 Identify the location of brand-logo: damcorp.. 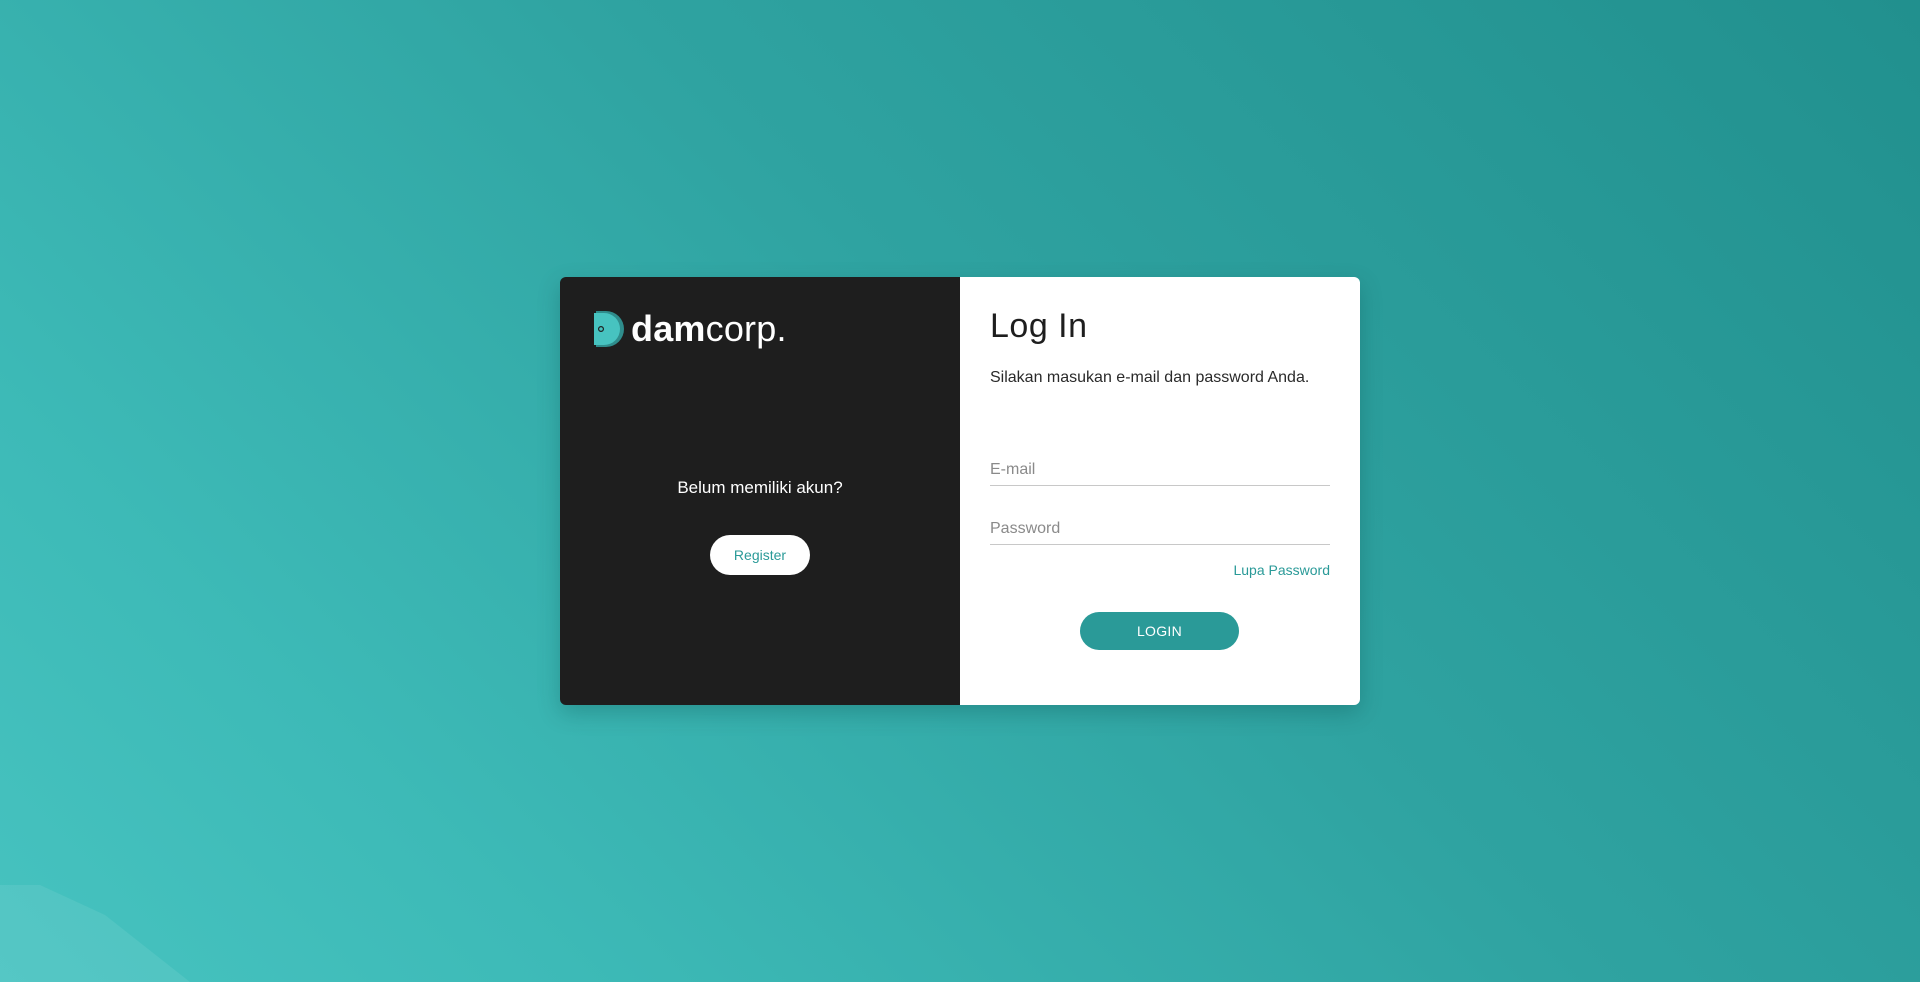
(689, 329).